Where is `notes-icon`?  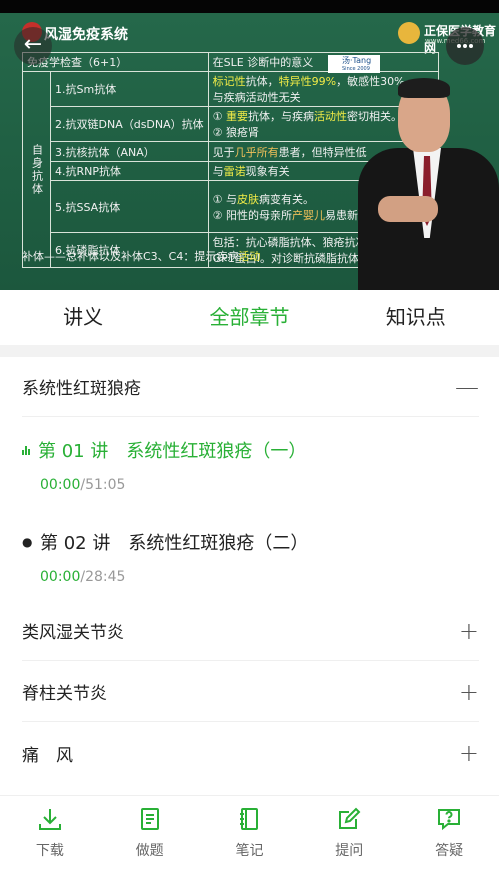
notes-icon is located at coordinates (249, 819).